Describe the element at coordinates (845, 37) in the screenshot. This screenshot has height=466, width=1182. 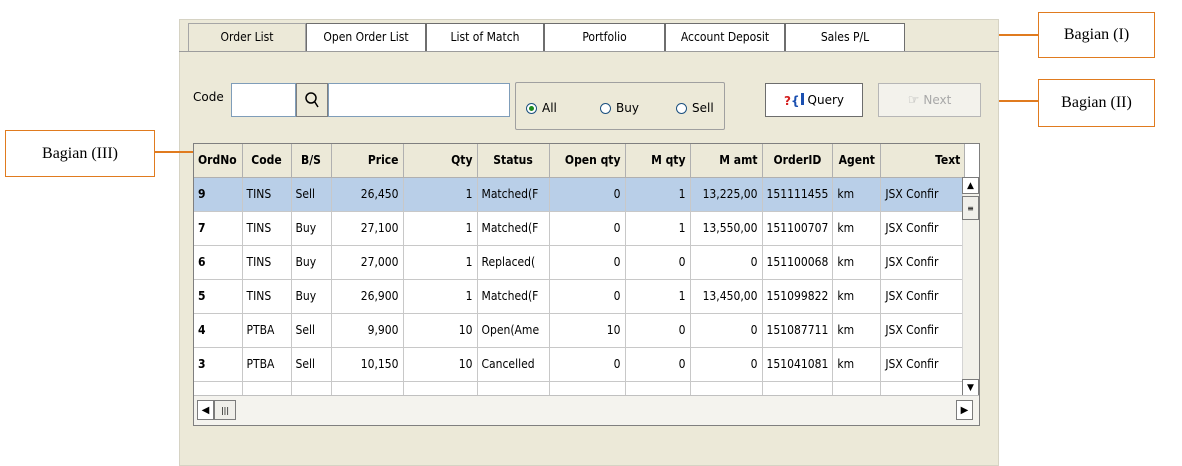
I see `tab-sales-pl: Sales P/L` at that location.